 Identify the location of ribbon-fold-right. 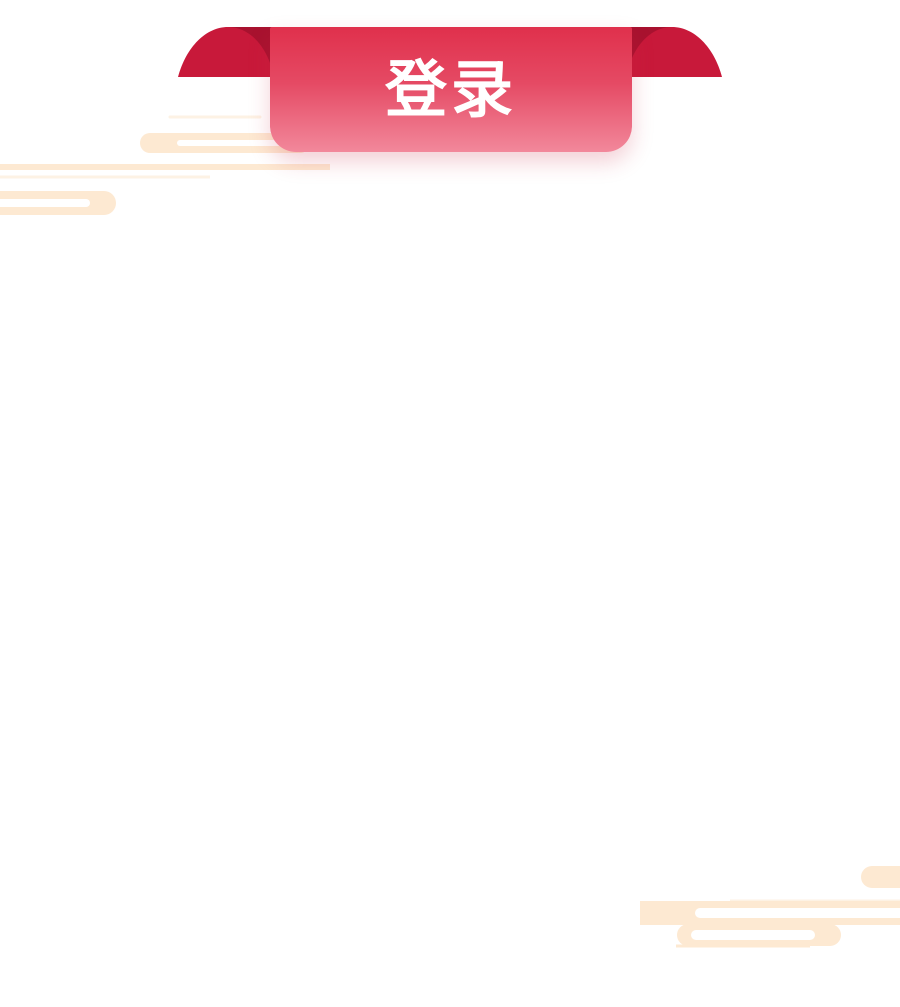
(672, 52).